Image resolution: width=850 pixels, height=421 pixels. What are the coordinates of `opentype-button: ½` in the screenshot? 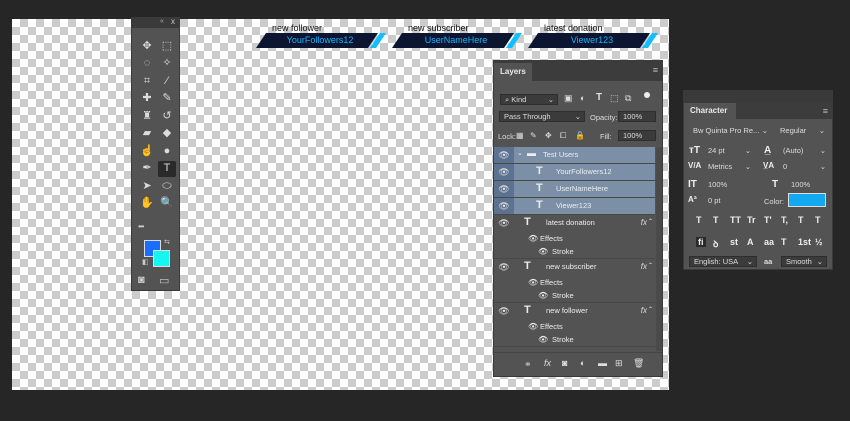 It's located at (819, 242).